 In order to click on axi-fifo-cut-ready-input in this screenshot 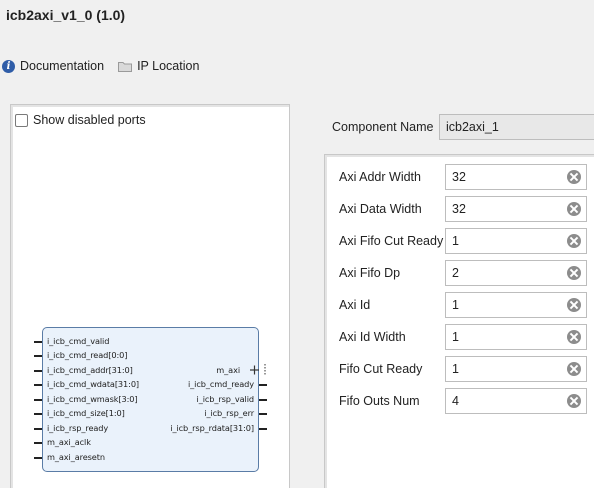, I will do `click(506, 241)`.